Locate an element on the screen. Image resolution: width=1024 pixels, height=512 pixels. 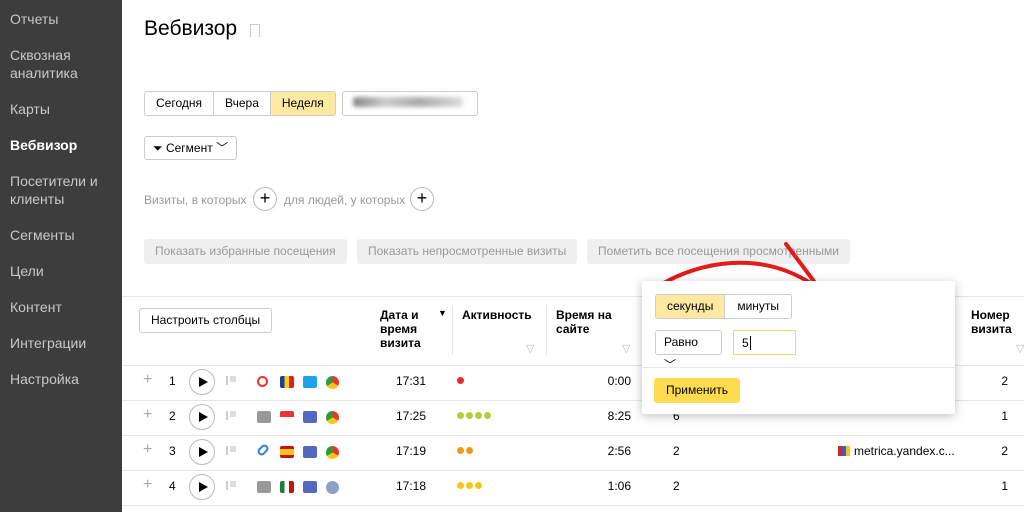
period-selector: Сегодня Вчера Неделя is located at coordinates (240, 103).